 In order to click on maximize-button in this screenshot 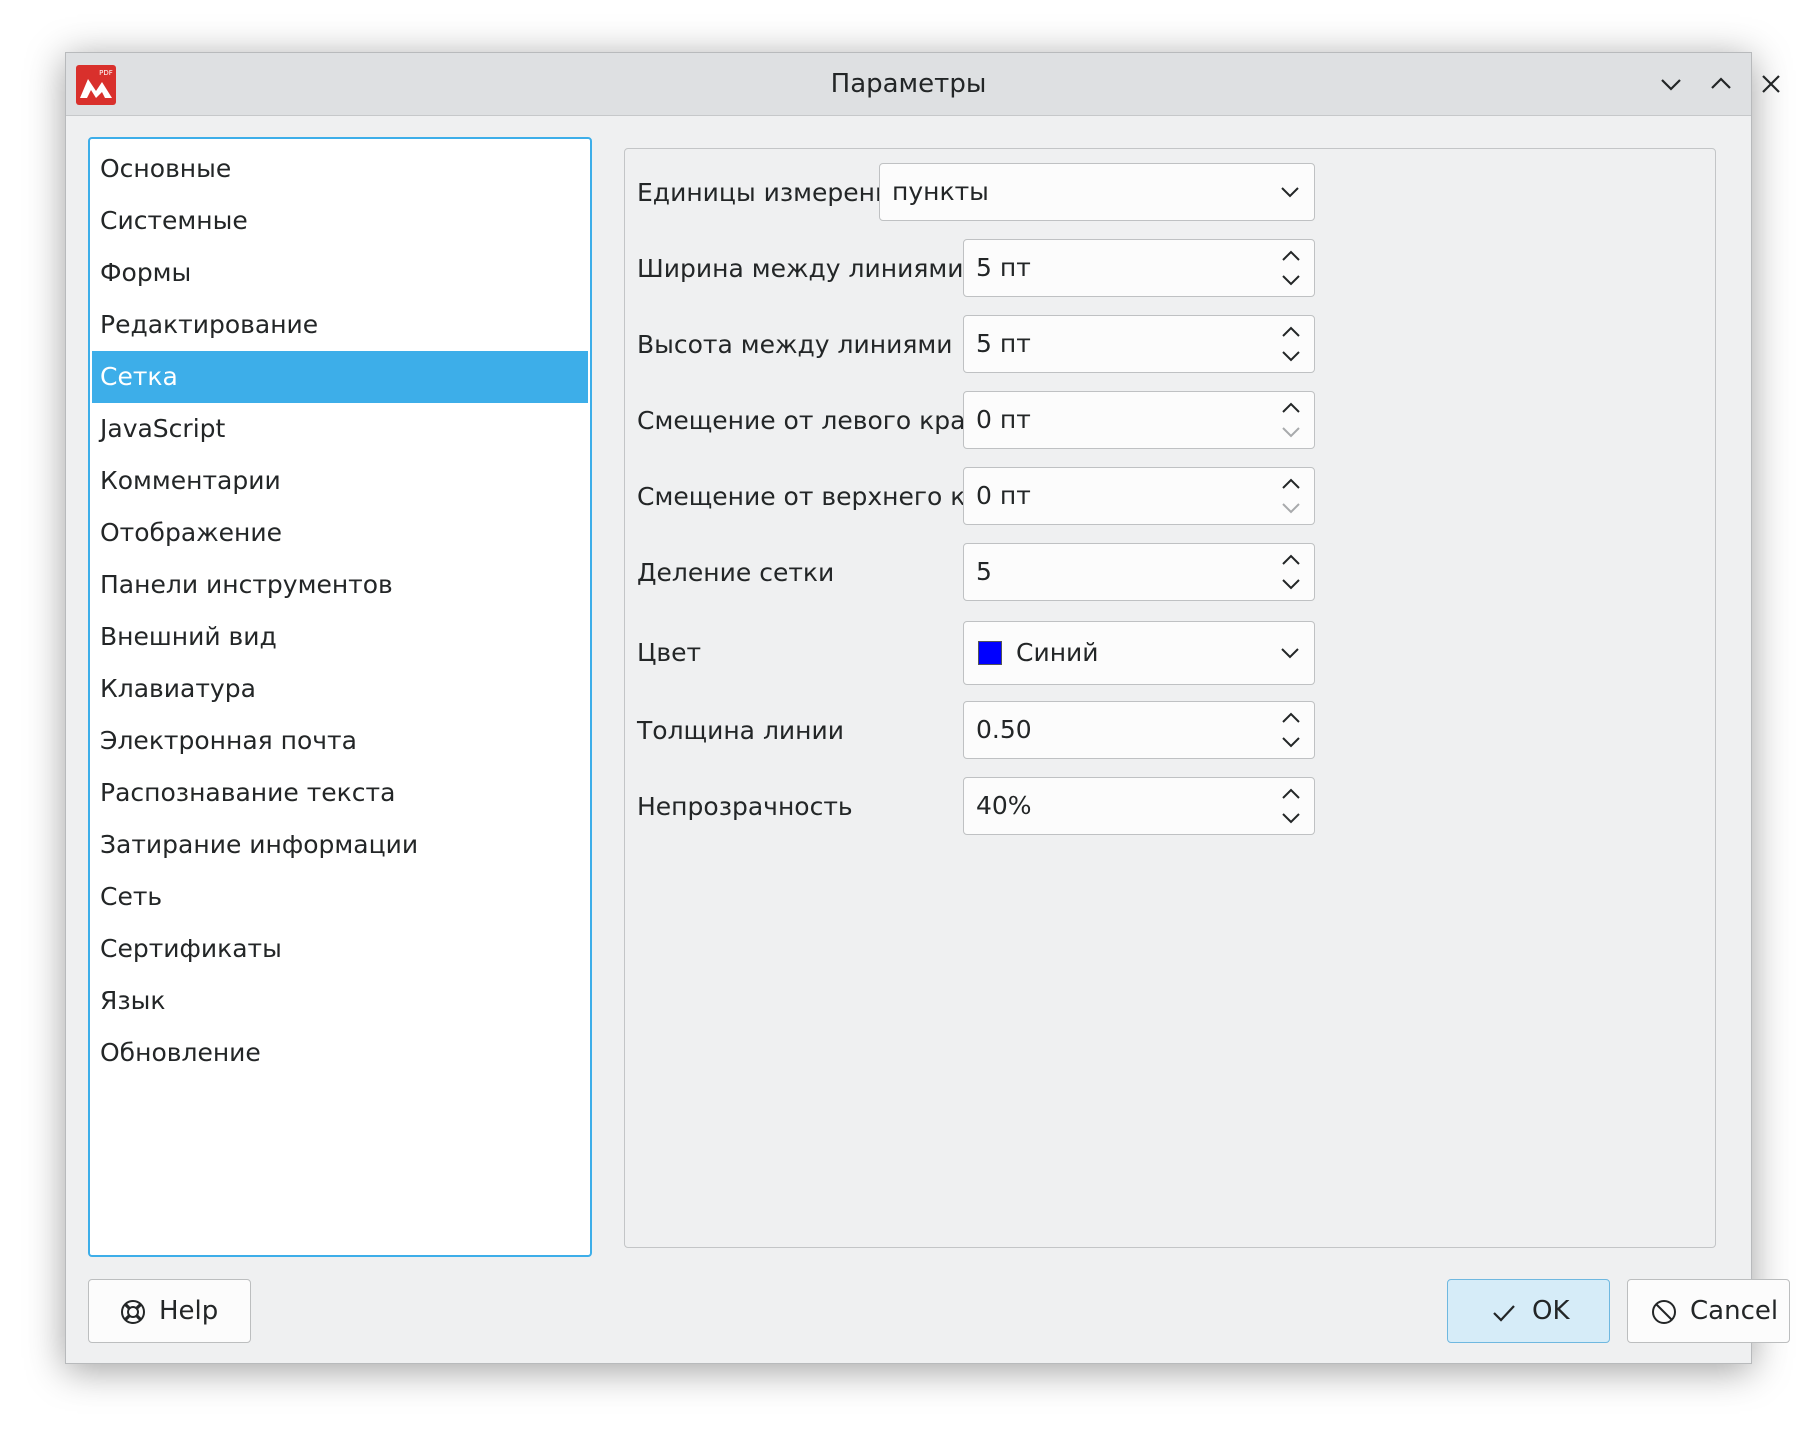, I will do `click(1721, 84)`.